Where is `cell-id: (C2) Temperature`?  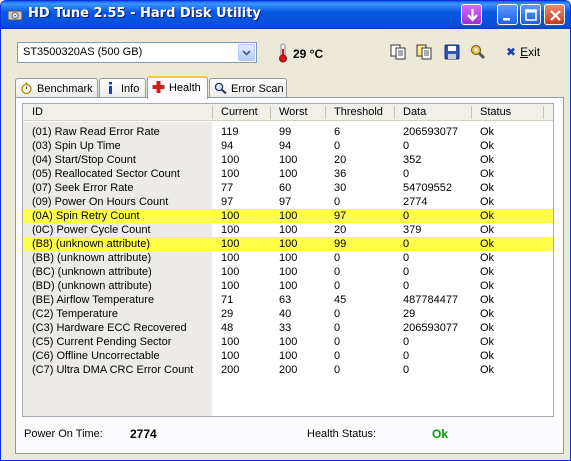
cell-id: (C2) Temperature is located at coordinates (75, 314).